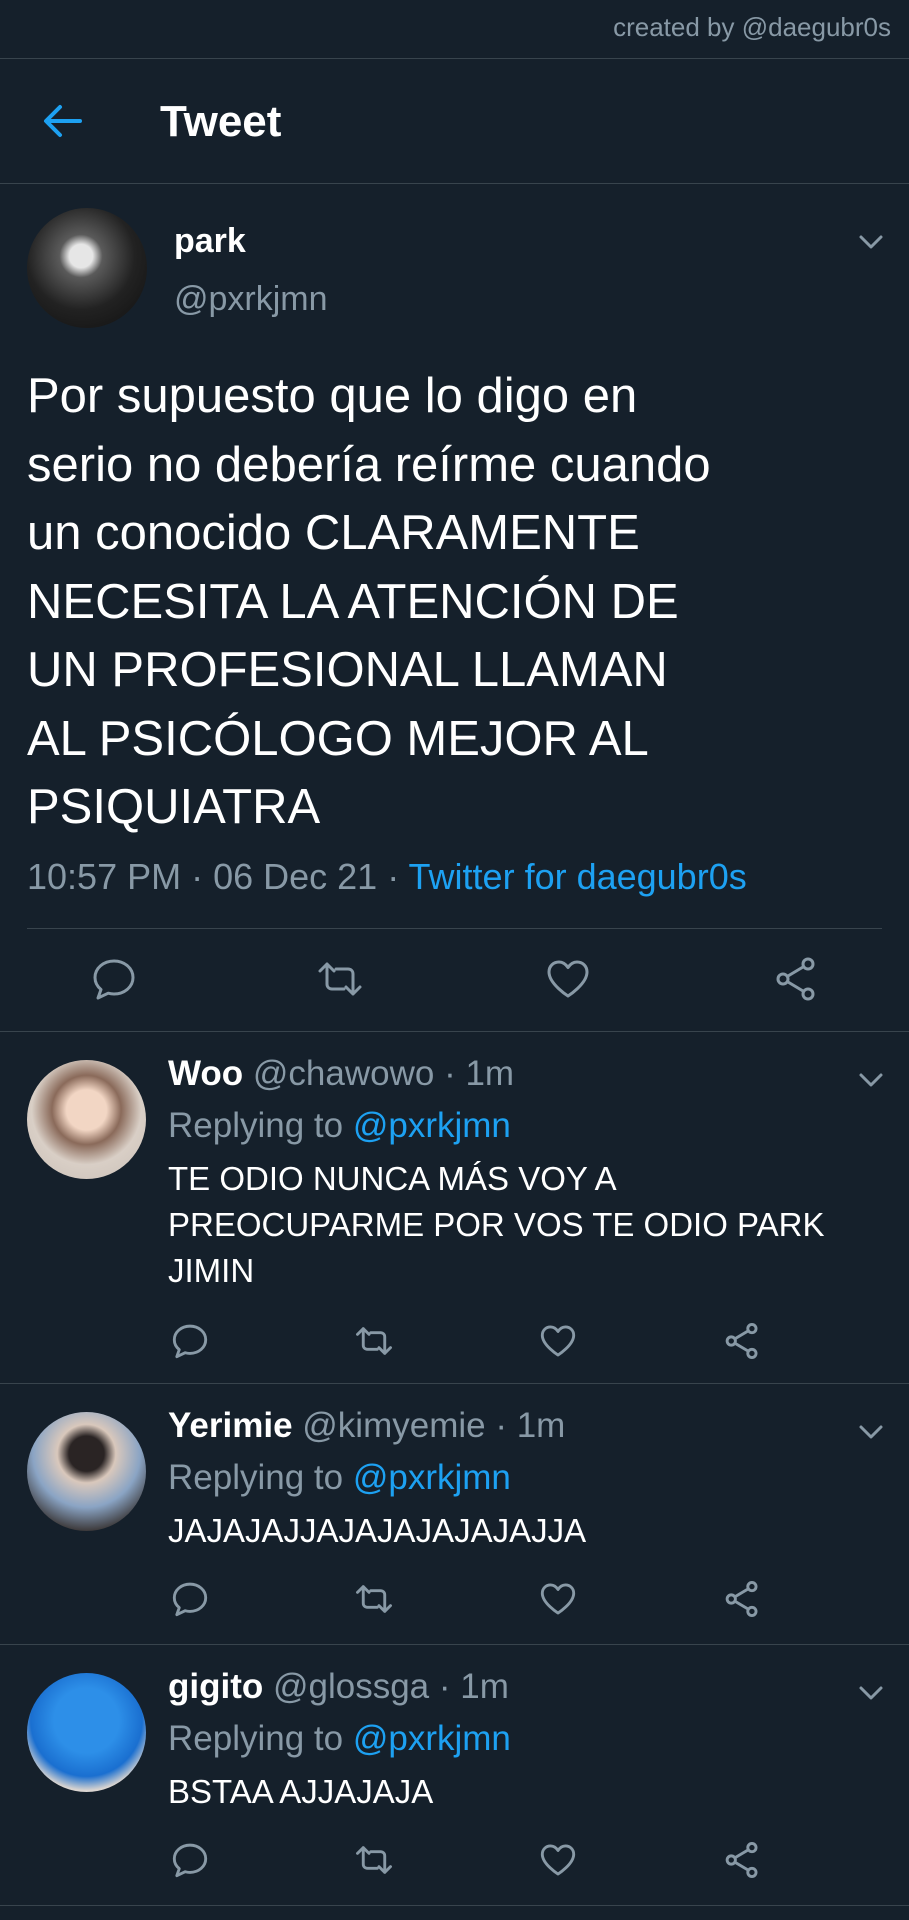 The image size is (909, 1920). What do you see at coordinates (221, 121) in the screenshot?
I see `page-title: Tweet` at bounding box center [221, 121].